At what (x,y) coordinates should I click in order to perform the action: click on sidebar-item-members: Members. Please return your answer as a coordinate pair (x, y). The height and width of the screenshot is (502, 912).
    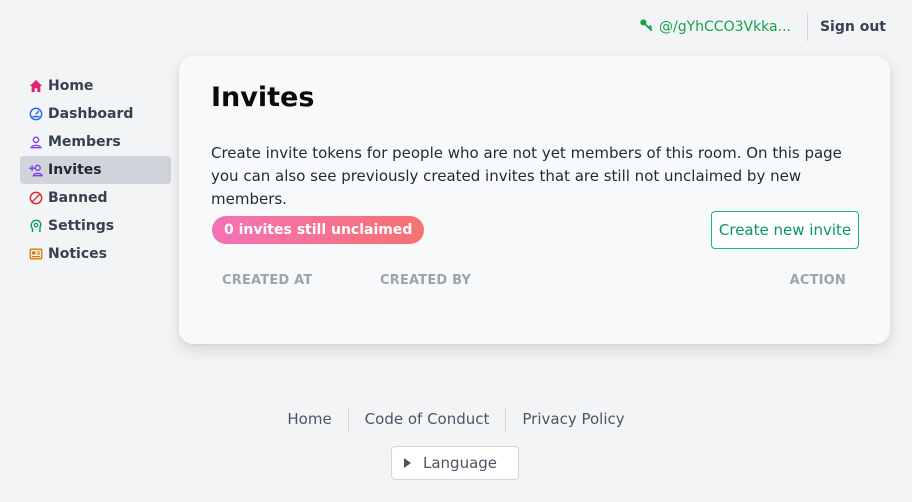
    Looking at the image, I should click on (95, 142).